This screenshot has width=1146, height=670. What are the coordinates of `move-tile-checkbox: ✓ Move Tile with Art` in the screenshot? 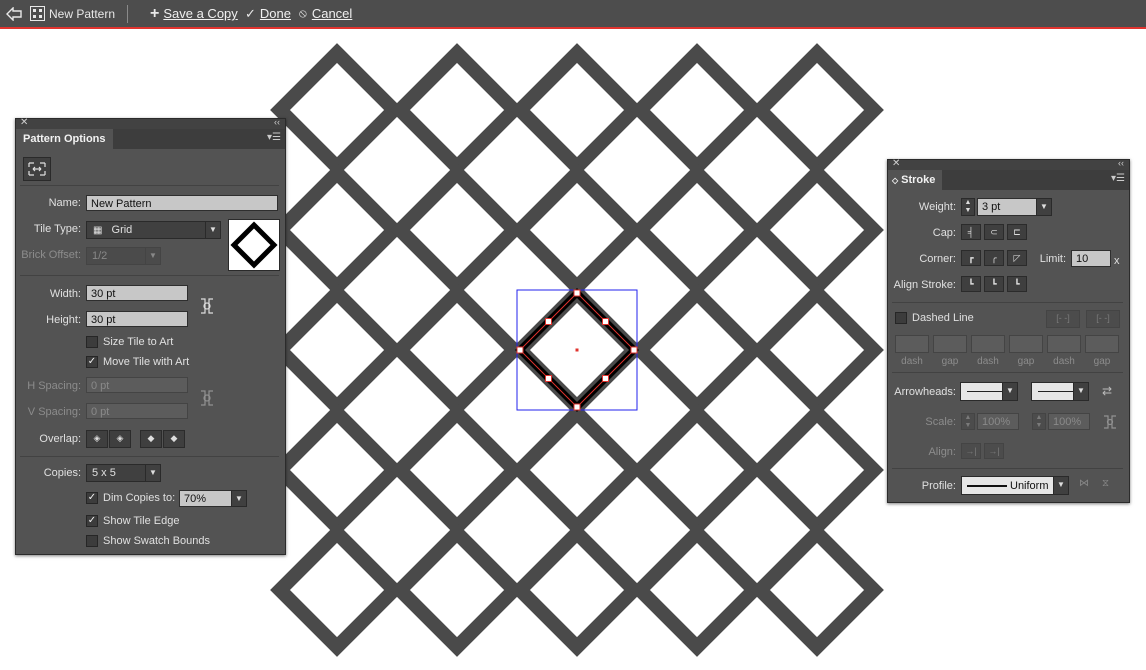 It's located at (137, 362).